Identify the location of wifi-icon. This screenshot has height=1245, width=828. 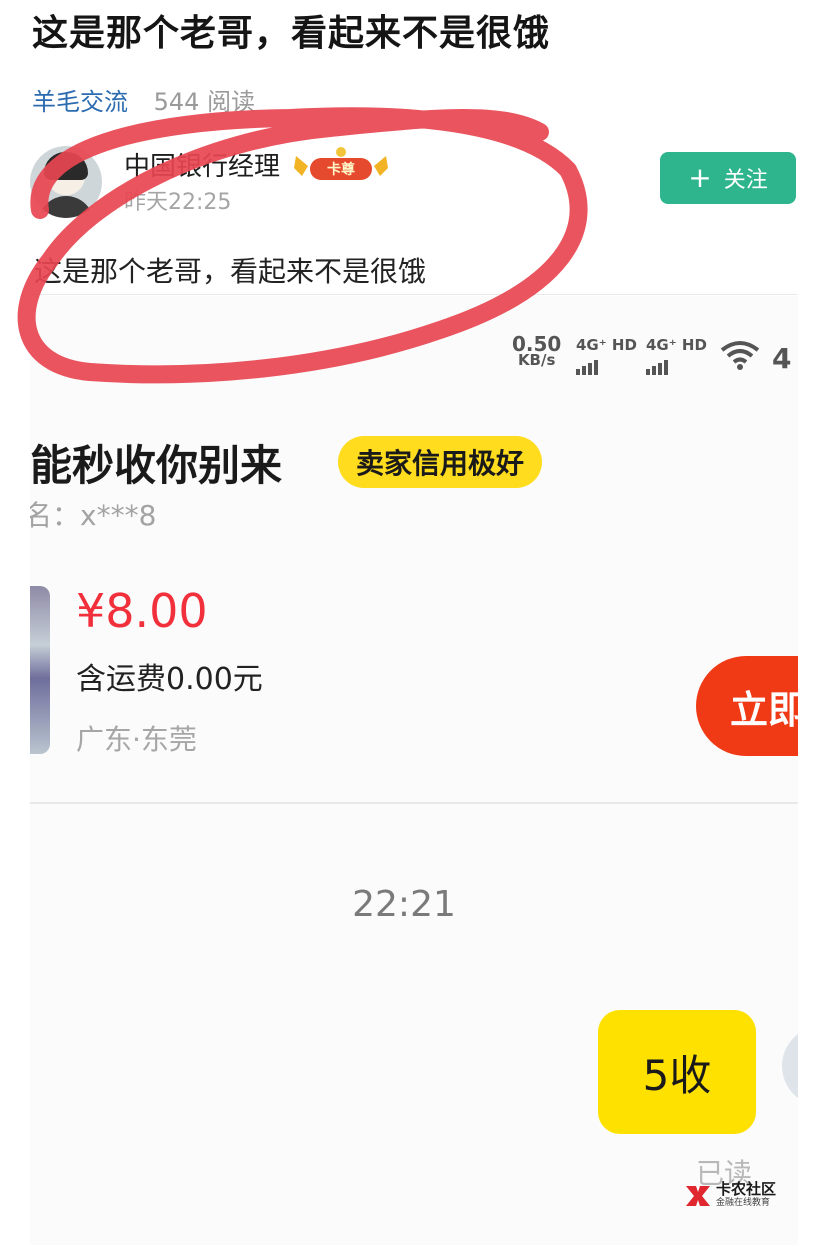
(740, 357).